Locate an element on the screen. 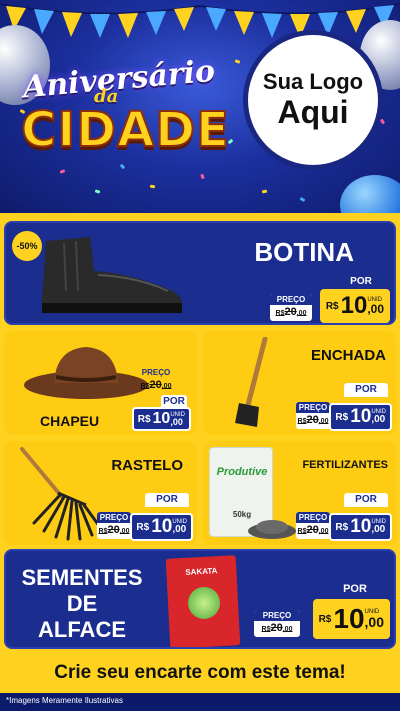 This screenshot has height=711, width=400. product-name-line2: DE is located at coordinates (82, 603).